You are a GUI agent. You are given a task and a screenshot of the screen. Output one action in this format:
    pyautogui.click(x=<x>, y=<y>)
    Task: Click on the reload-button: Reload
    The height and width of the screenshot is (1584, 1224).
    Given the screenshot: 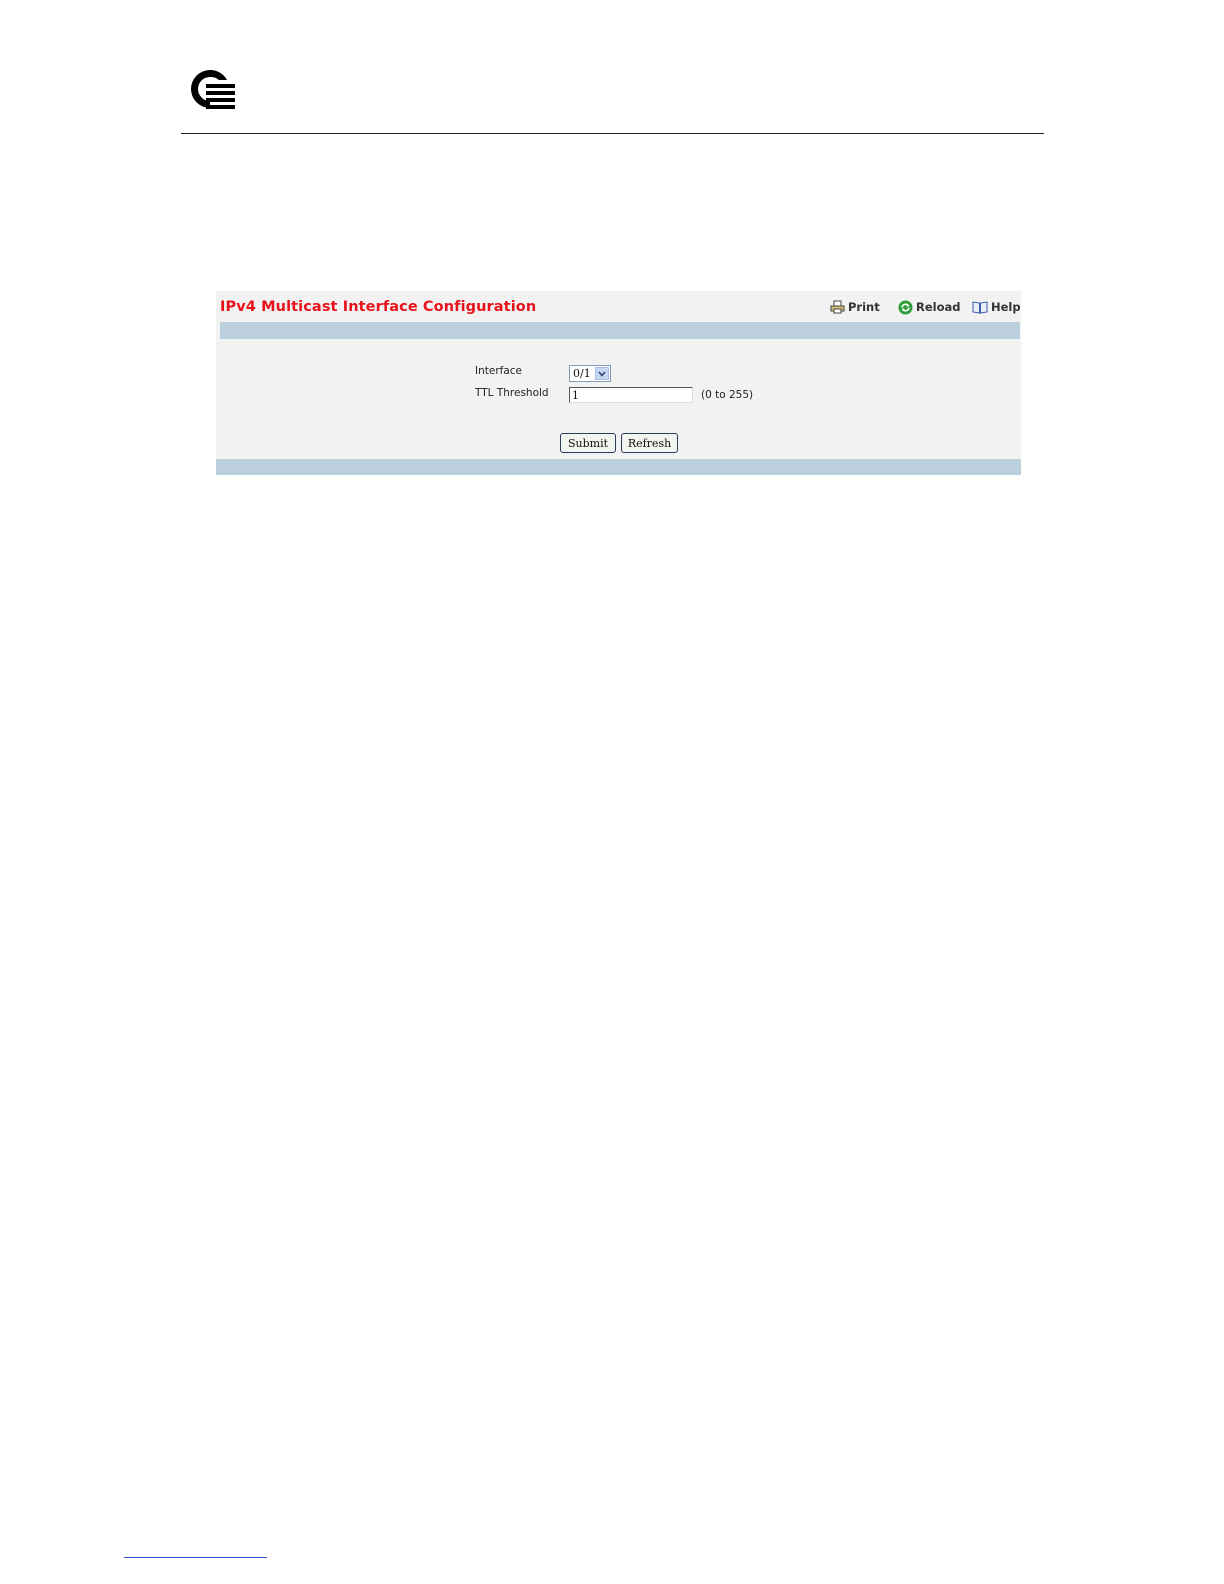 What is the action you would take?
    pyautogui.click(x=929, y=307)
    